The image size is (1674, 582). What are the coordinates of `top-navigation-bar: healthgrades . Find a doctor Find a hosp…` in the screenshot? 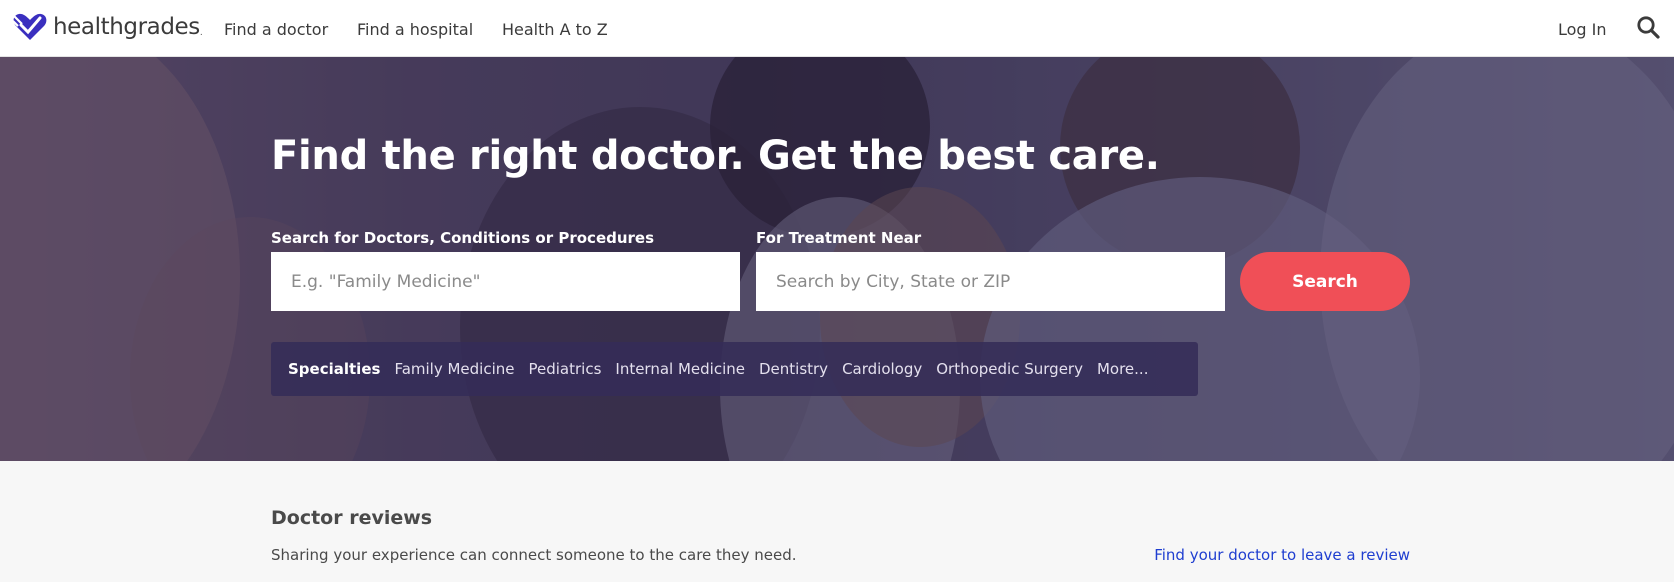 It's located at (837, 28).